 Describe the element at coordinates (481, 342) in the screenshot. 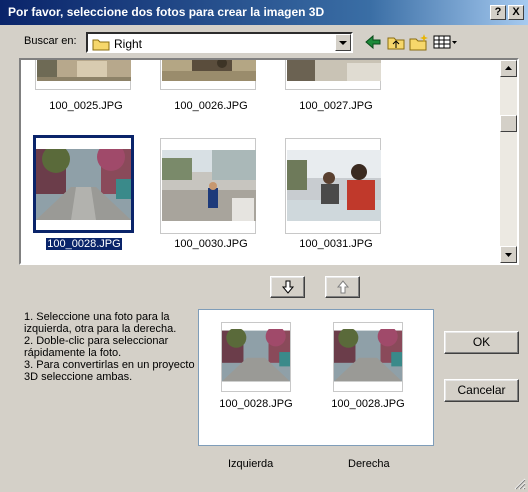

I see `ok-button: OK` at that location.